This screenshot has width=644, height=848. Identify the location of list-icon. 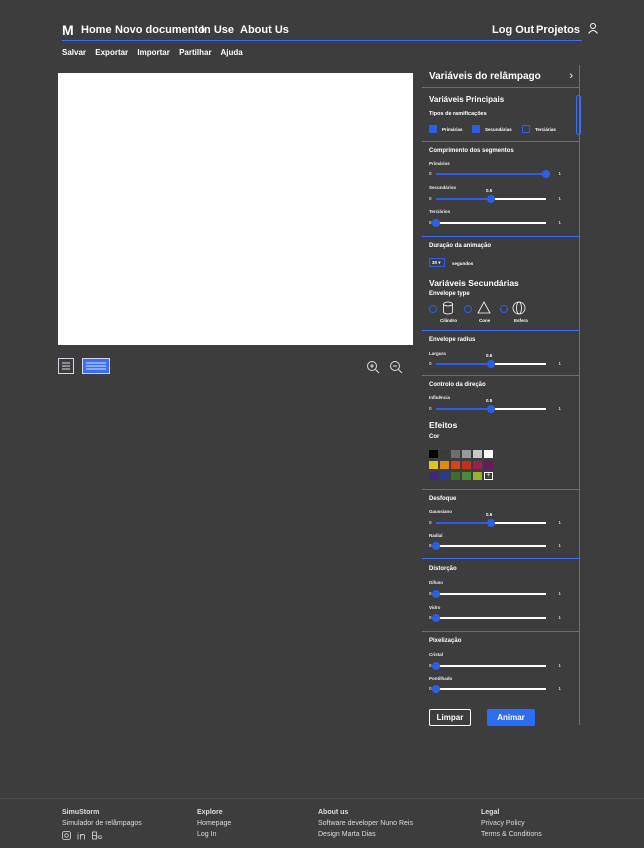
(66, 366).